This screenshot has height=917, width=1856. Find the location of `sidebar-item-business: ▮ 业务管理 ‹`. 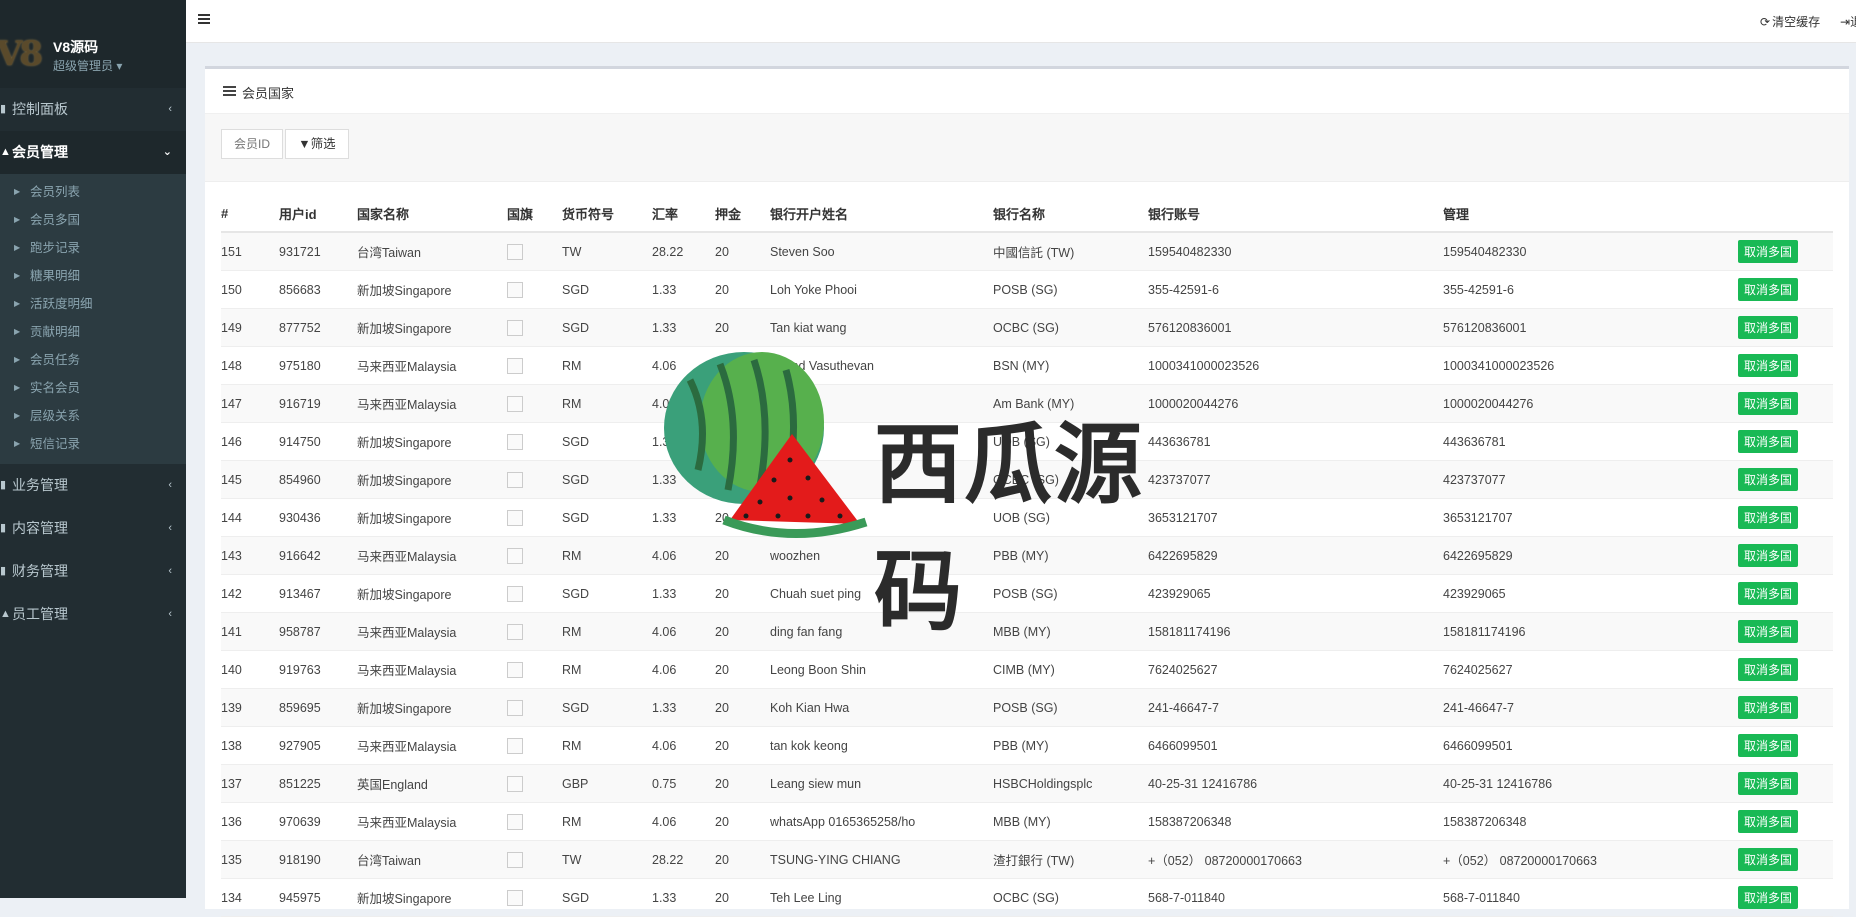

sidebar-item-business: ▮ 业务管理 ‹ is located at coordinates (93, 485).